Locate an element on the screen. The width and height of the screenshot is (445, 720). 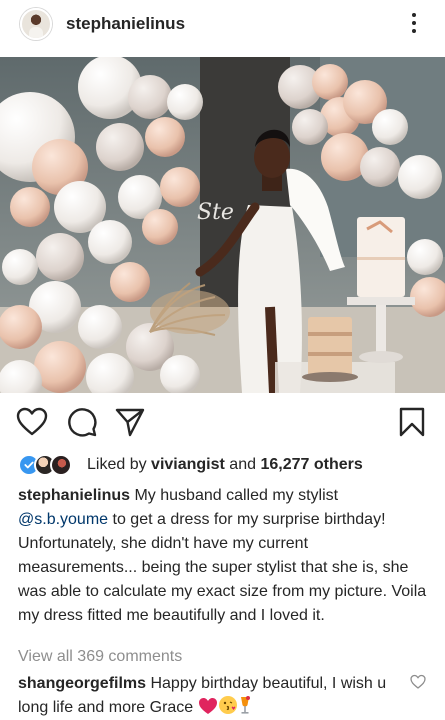
likes-row: Liked by viviangist and 16,277 others is located at coordinates (223, 465).